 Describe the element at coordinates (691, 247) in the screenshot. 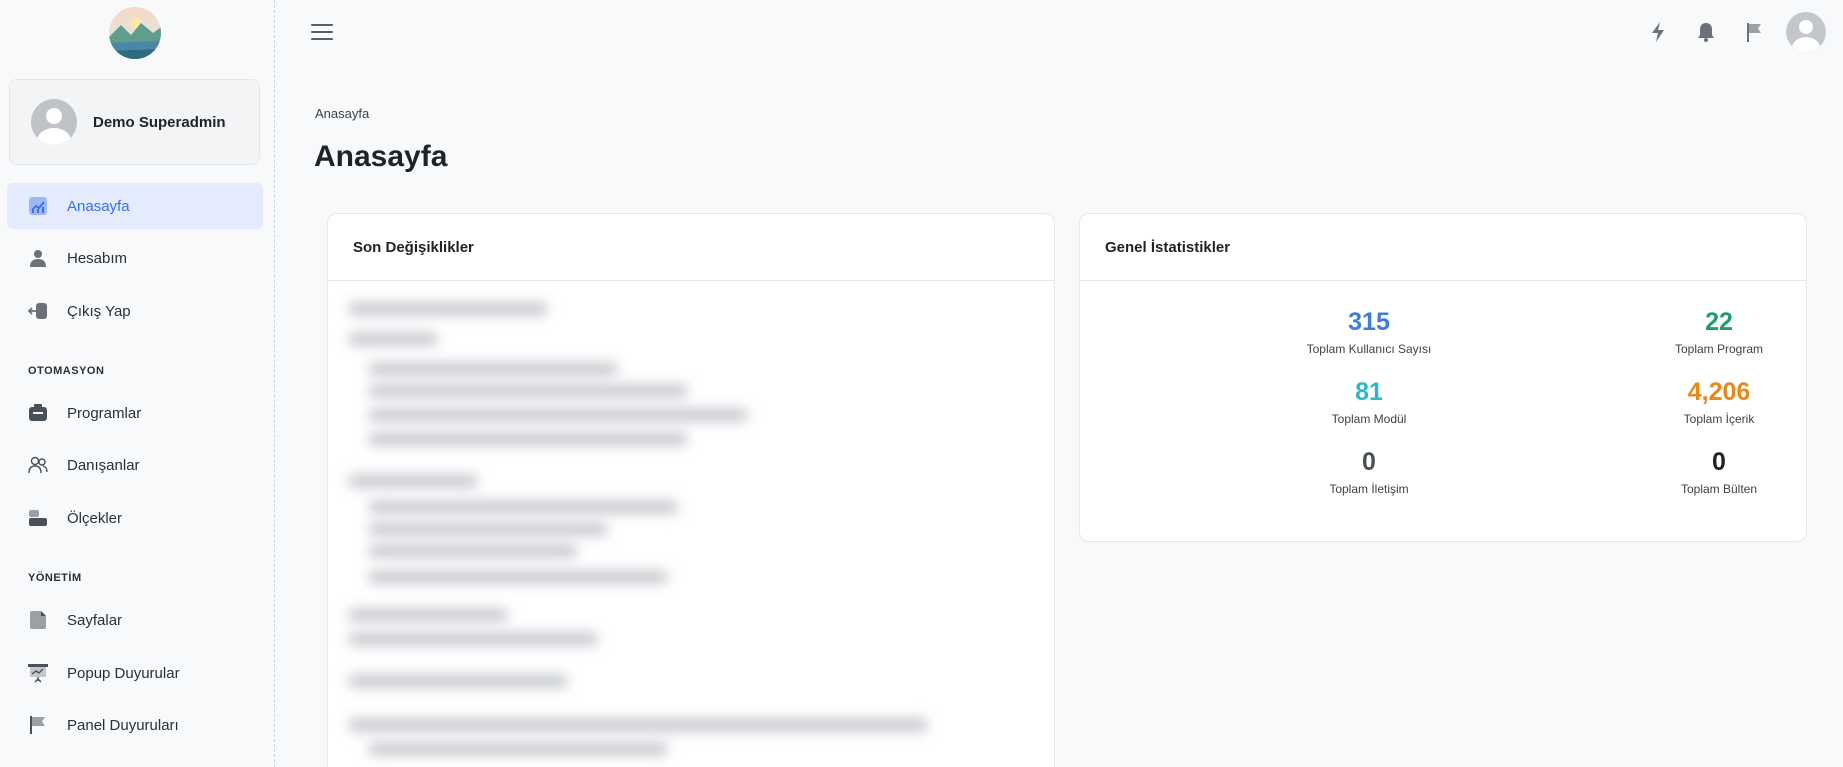

I see `card-title: Son Değişiklikler` at that location.